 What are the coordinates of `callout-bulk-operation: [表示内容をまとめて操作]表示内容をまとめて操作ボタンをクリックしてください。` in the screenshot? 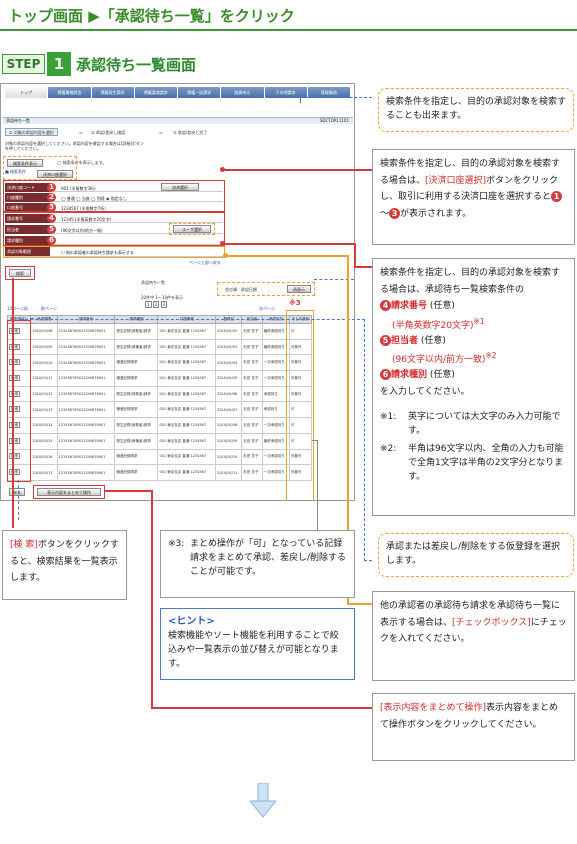 It's located at (473, 727).